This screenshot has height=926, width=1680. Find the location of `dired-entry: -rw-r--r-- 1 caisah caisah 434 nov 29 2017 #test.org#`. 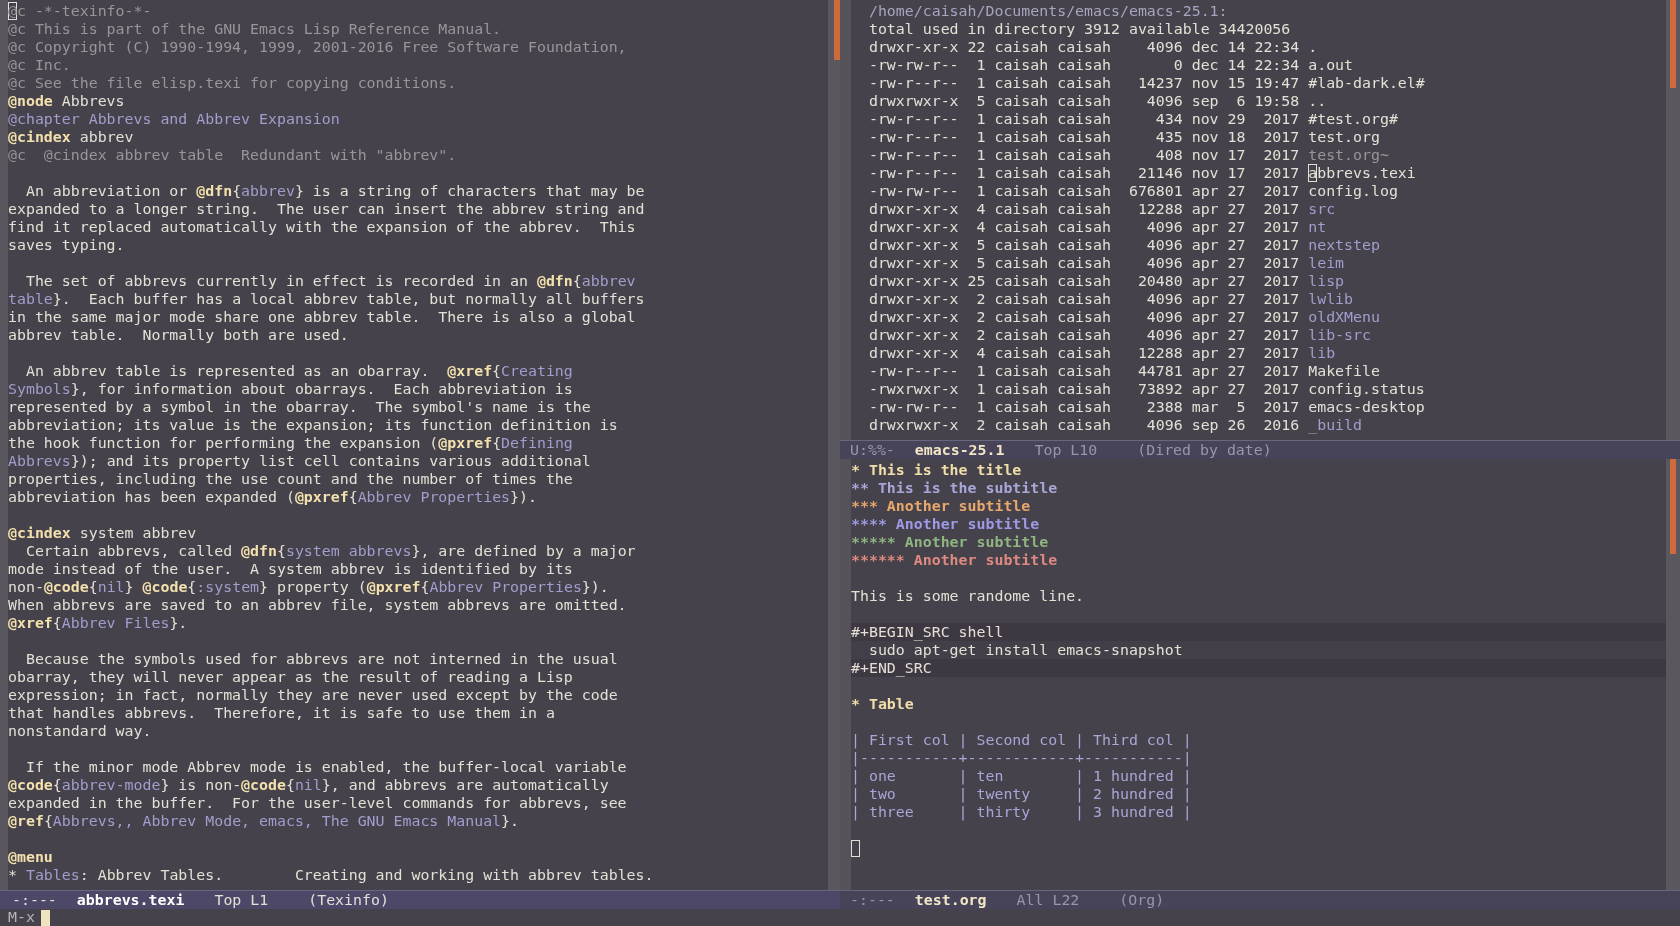

dired-entry: -rw-r--r-- 1 caisah caisah 434 nov 29 2017 #test.org# is located at coordinates (1258, 119).